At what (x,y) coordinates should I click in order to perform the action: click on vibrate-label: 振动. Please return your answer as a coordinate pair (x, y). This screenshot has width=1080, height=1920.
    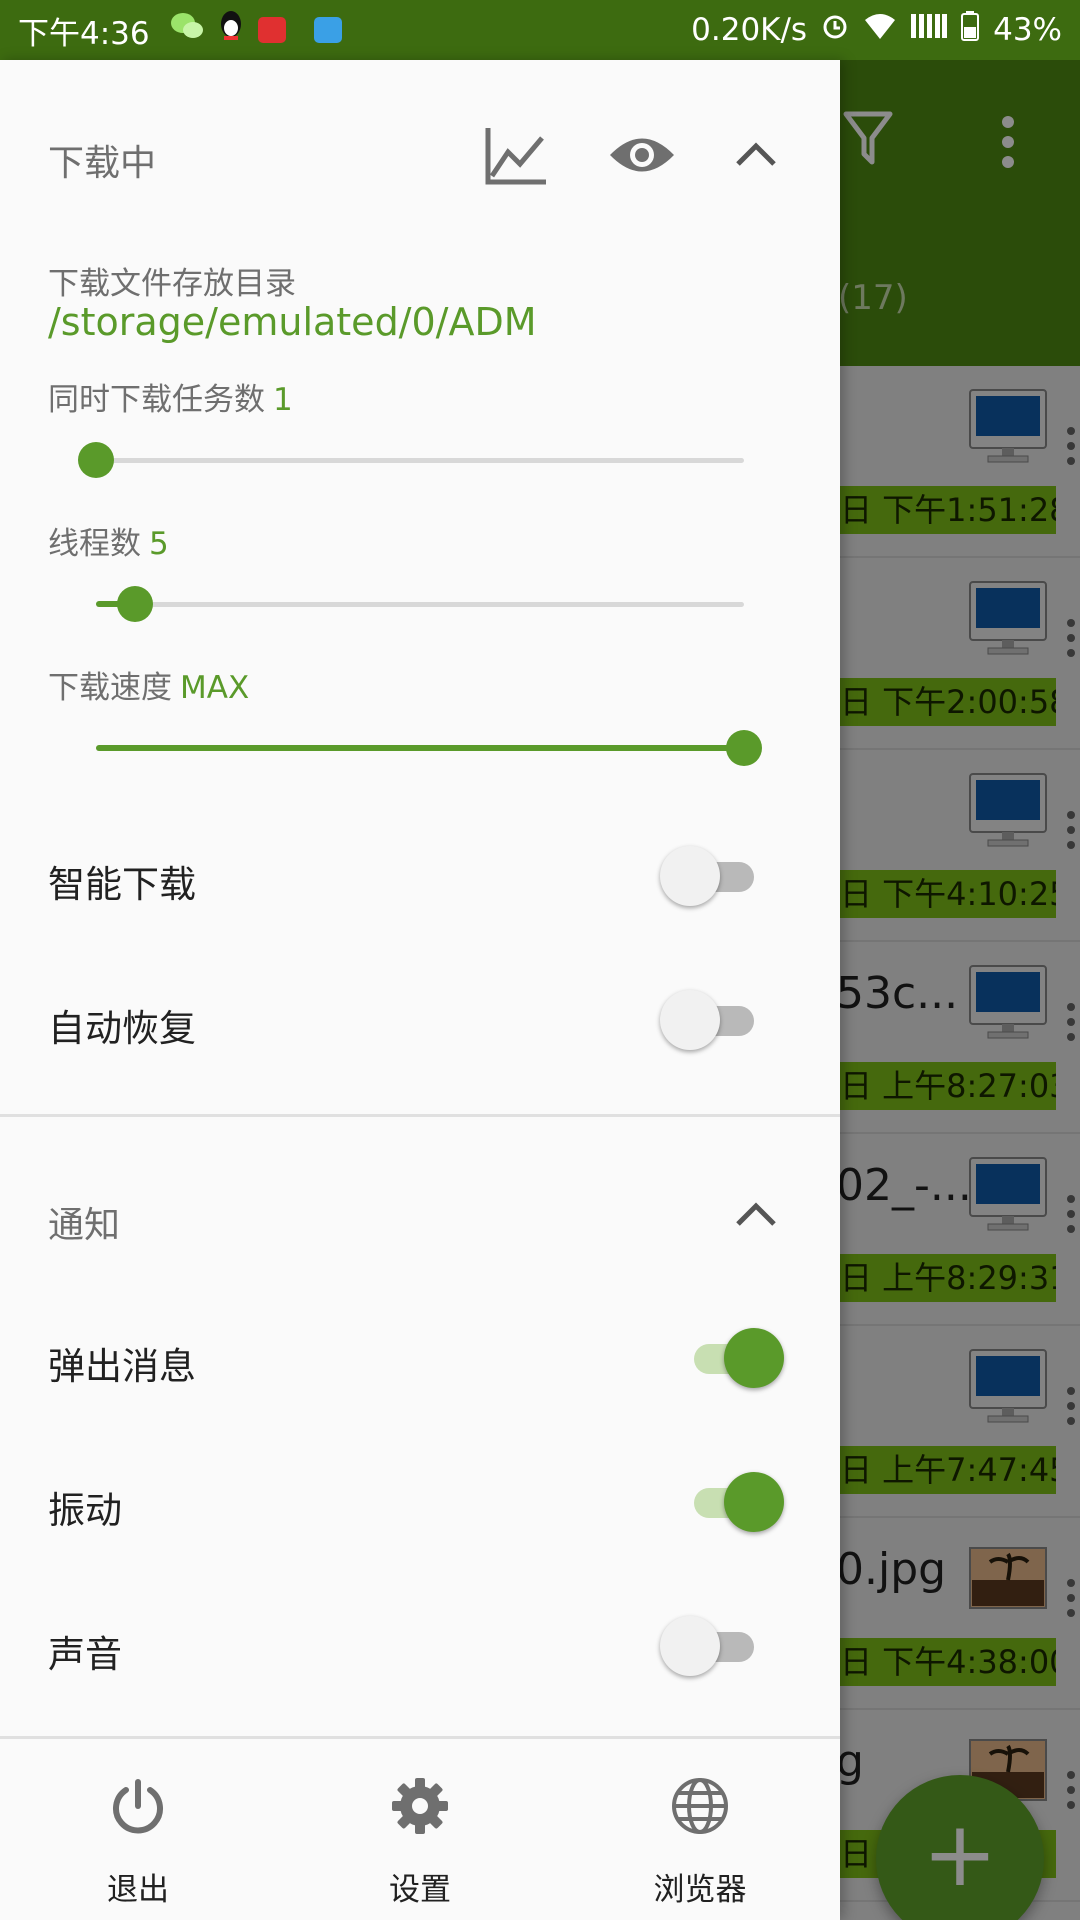
    Looking at the image, I should click on (85, 1510).